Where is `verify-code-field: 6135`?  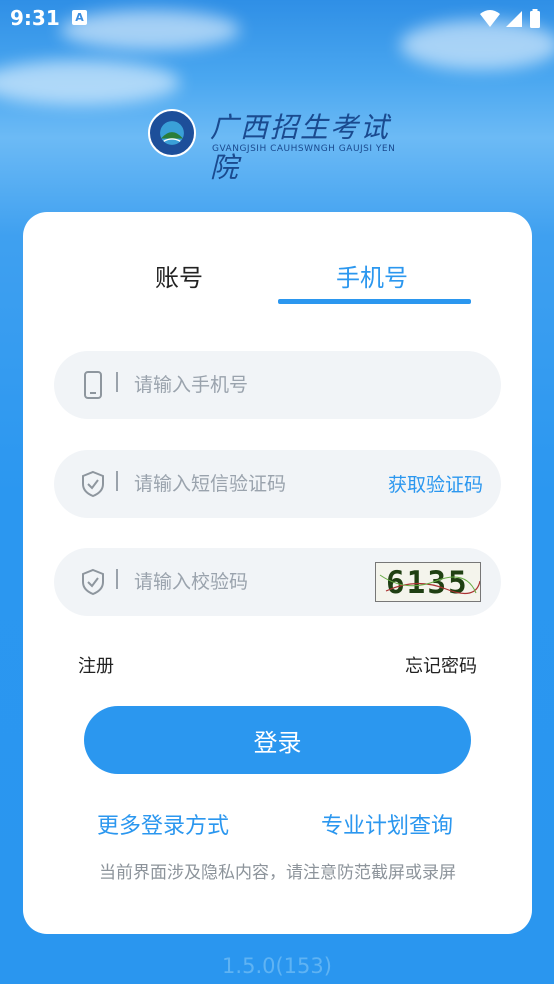
verify-code-field: 6135 is located at coordinates (277, 582).